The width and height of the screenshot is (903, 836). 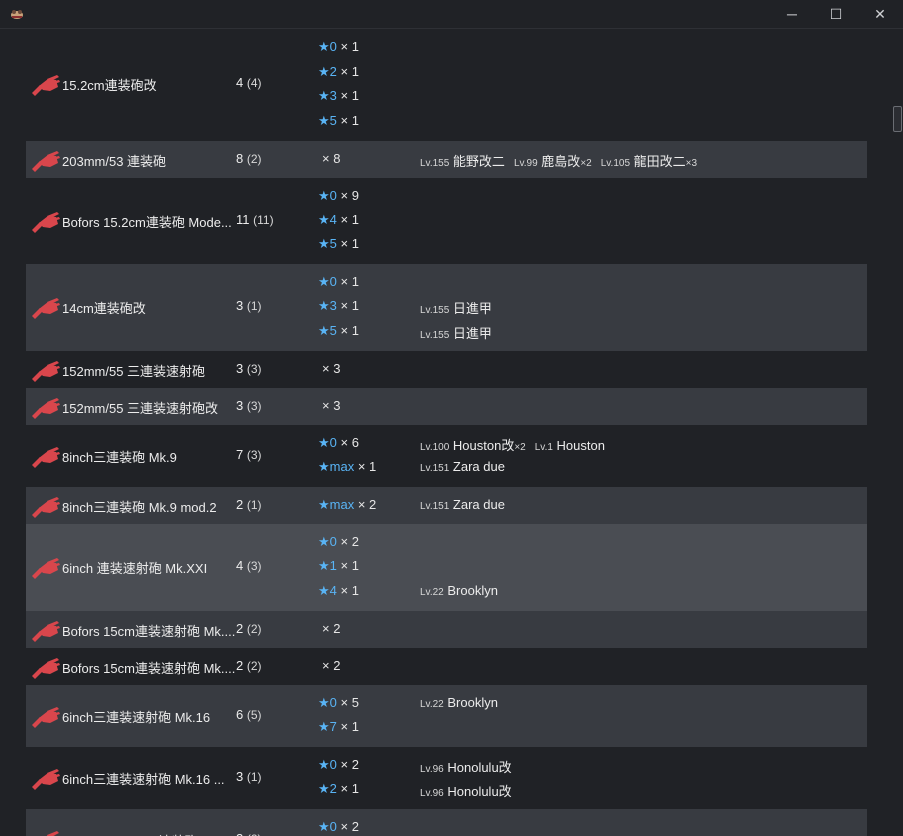 What do you see at coordinates (466, 791) in the screenshot?
I see `ship-entry: Lv.96 Honolulu改` at bounding box center [466, 791].